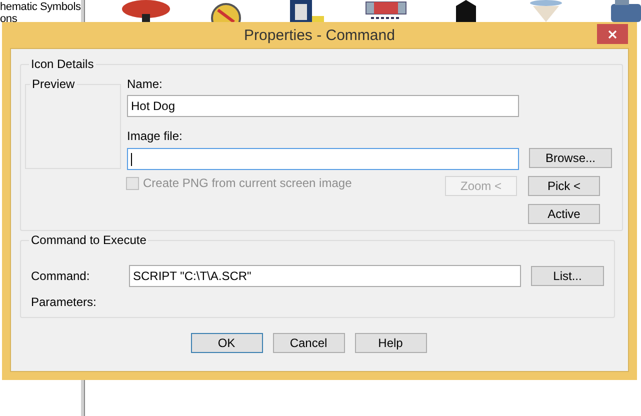 This screenshot has height=416, width=641. I want to click on sidebar-item: ons, so click(40, 19).